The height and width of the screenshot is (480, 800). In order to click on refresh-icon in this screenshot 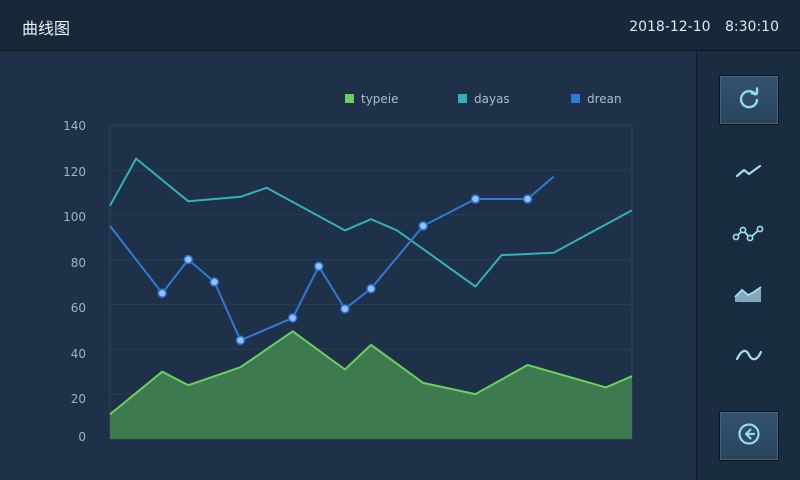, I will do `click(749, 100)`.